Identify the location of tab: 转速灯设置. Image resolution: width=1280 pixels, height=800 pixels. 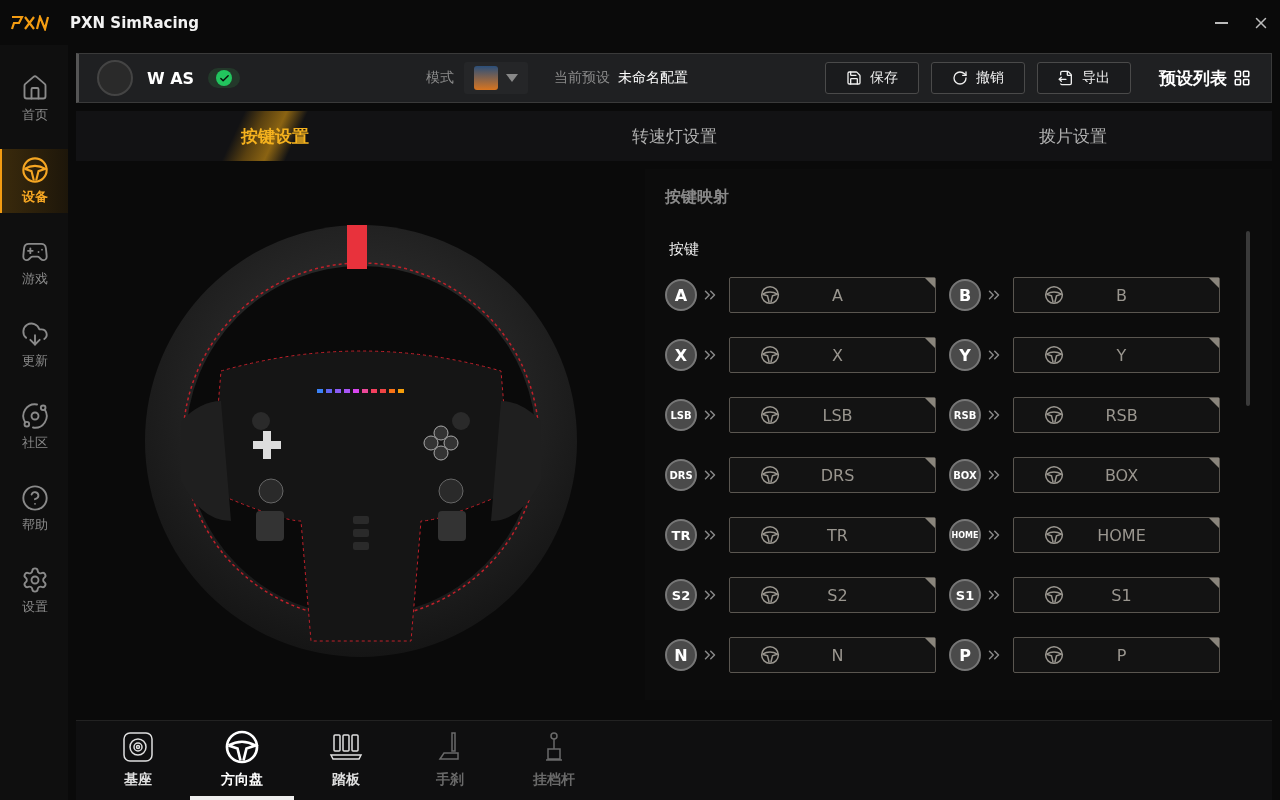
(674, 136).